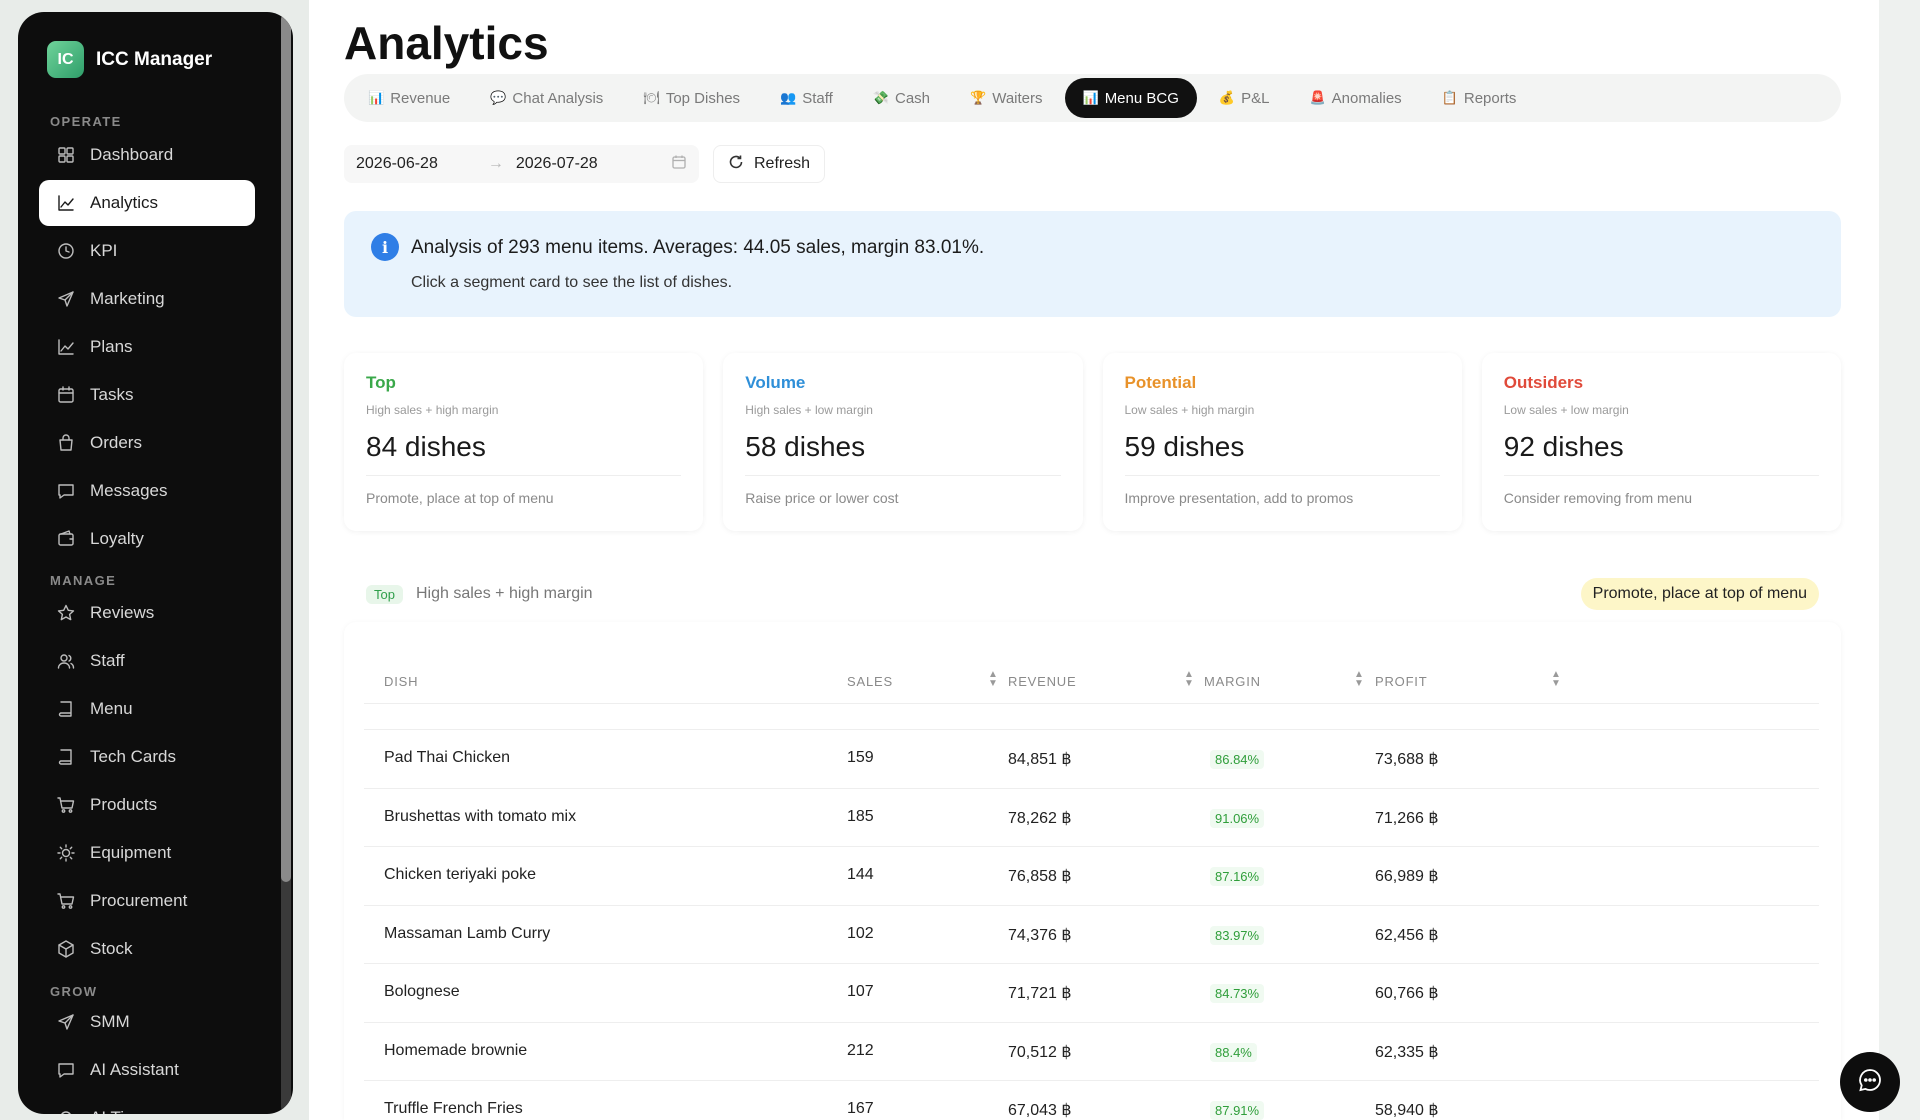  What do you see at coordinates (147, 251) in the screenshot?
I see `sidebar-item-kpi: KPI` at bounding box center [147, 251].